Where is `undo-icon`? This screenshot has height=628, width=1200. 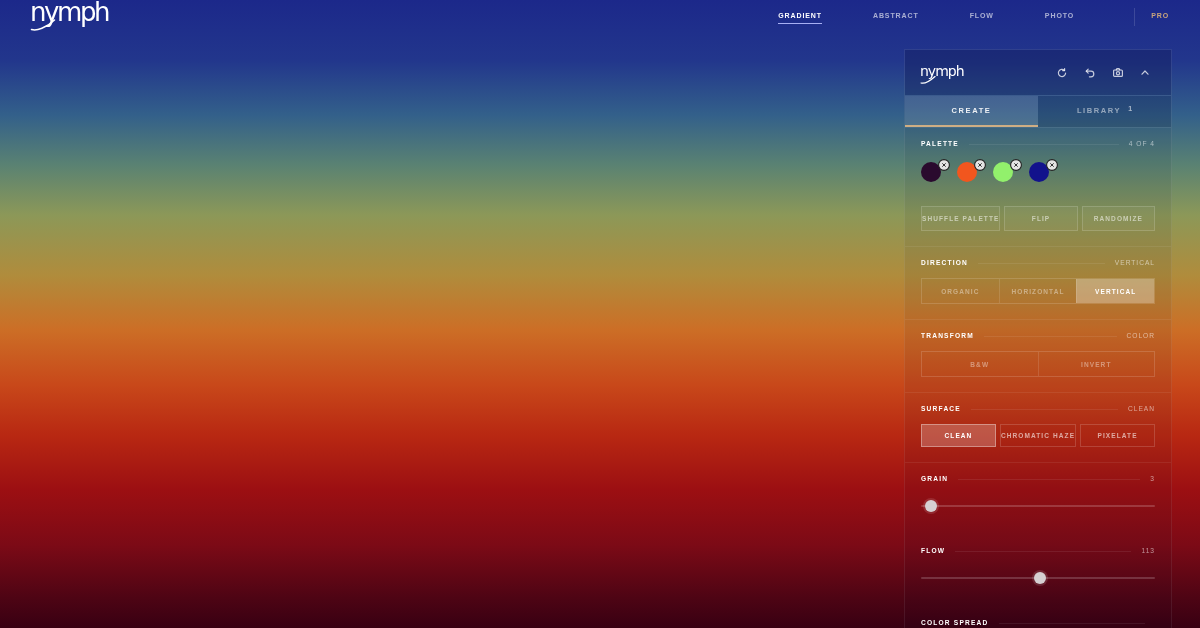 undo-icon is located at coordinates (1090, 72).